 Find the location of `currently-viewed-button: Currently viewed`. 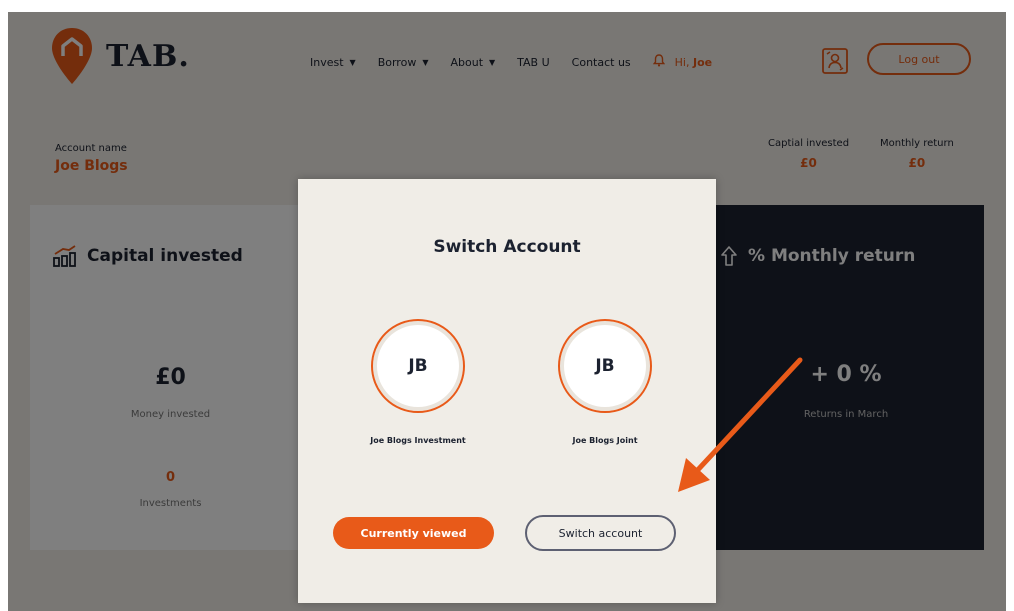

currently-viewed-button: Currently viewed is located at coordinates (413, 533).